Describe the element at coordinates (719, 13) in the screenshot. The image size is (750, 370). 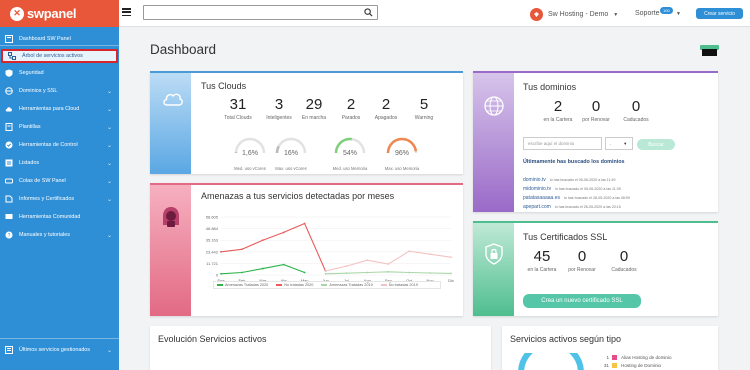
I see `new-service-button: Crear servicio` at that location.